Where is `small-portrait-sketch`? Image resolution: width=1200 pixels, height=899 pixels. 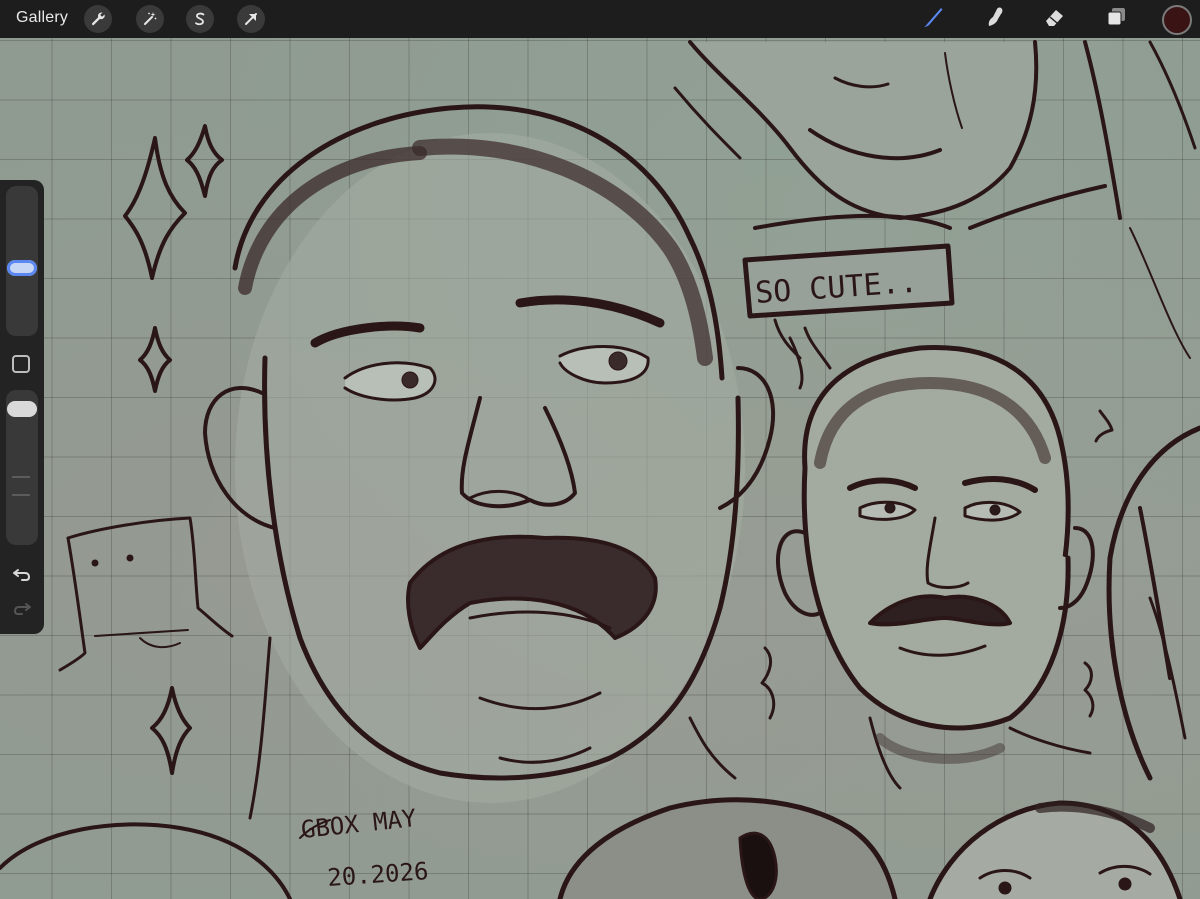
small-portrait-sketch is located at coordinates (935, 567).